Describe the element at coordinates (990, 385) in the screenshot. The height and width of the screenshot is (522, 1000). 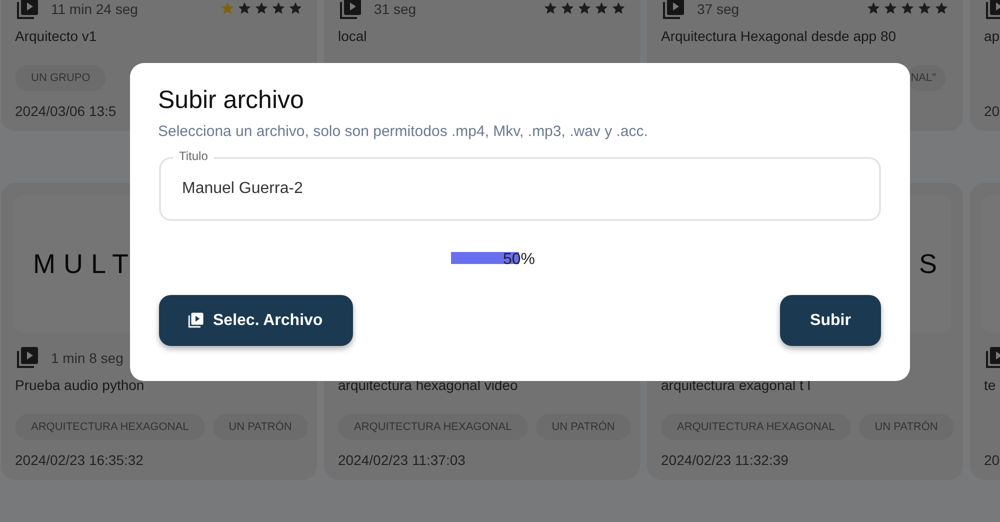
I see `media-title: te` at that location.